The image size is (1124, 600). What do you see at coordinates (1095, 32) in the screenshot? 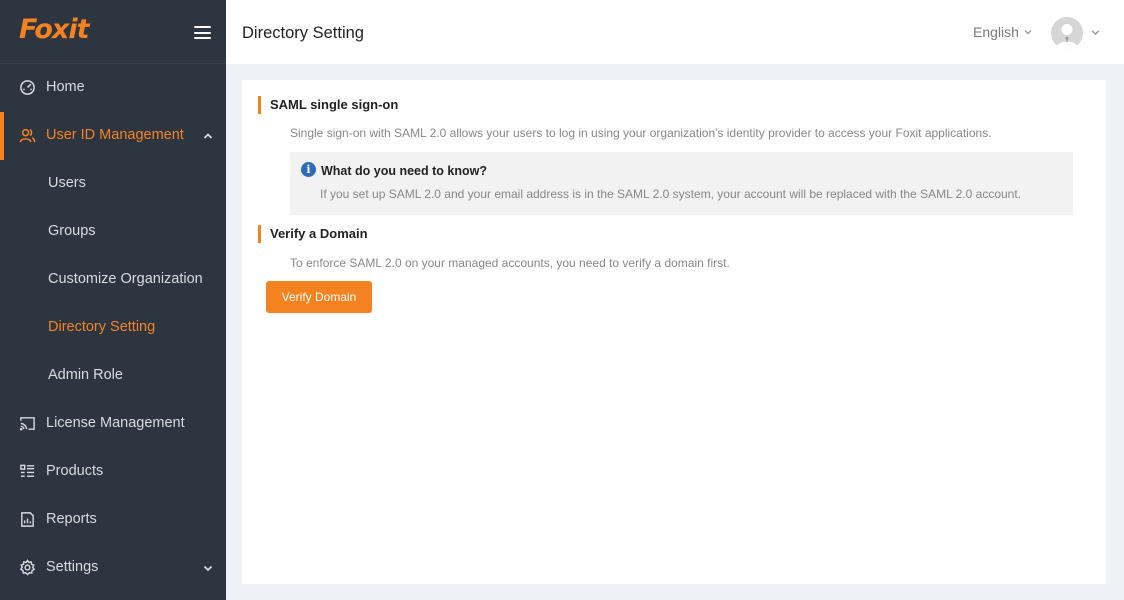
I see `account-chevron-down-icon` at bounding box center [1095, 32].